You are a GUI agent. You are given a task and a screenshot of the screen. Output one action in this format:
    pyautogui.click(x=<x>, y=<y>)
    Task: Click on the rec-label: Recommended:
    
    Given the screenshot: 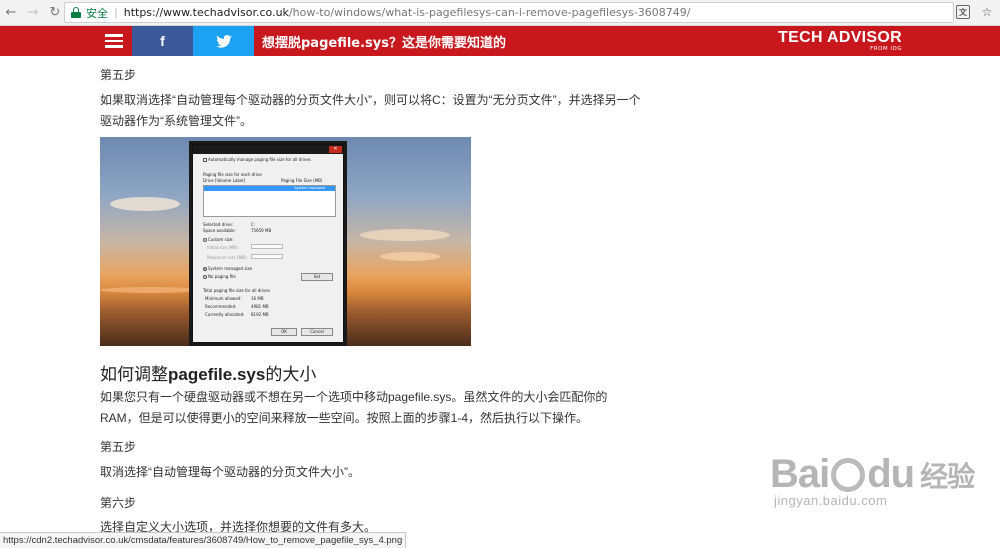 What is the action you would take?
    pyautogui.click(x=221, y=306)
    